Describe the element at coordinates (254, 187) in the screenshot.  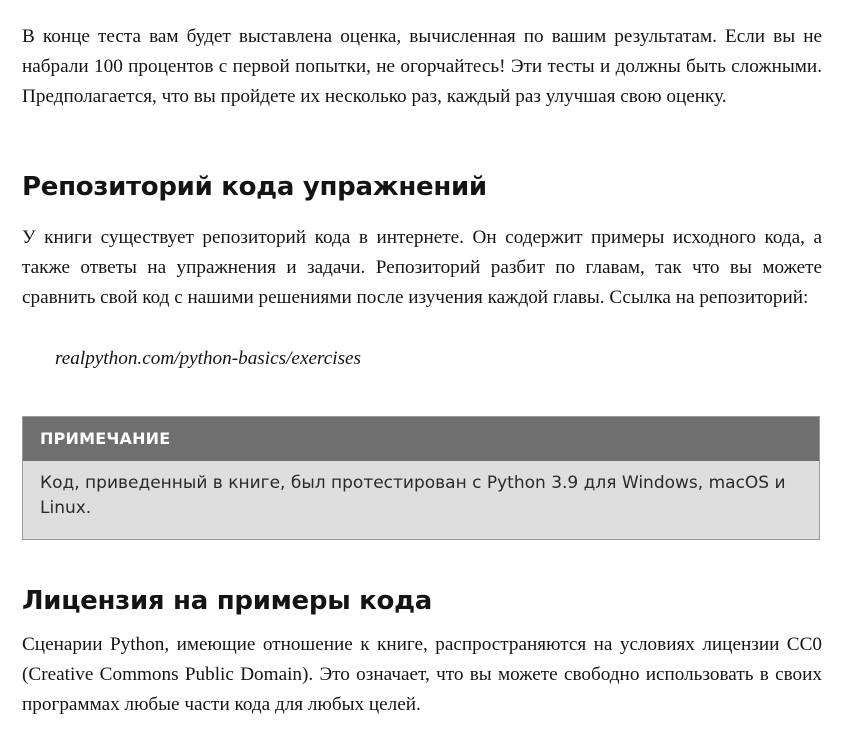
I see `repository-heading: Репозиторий кода упражнений` at that location.